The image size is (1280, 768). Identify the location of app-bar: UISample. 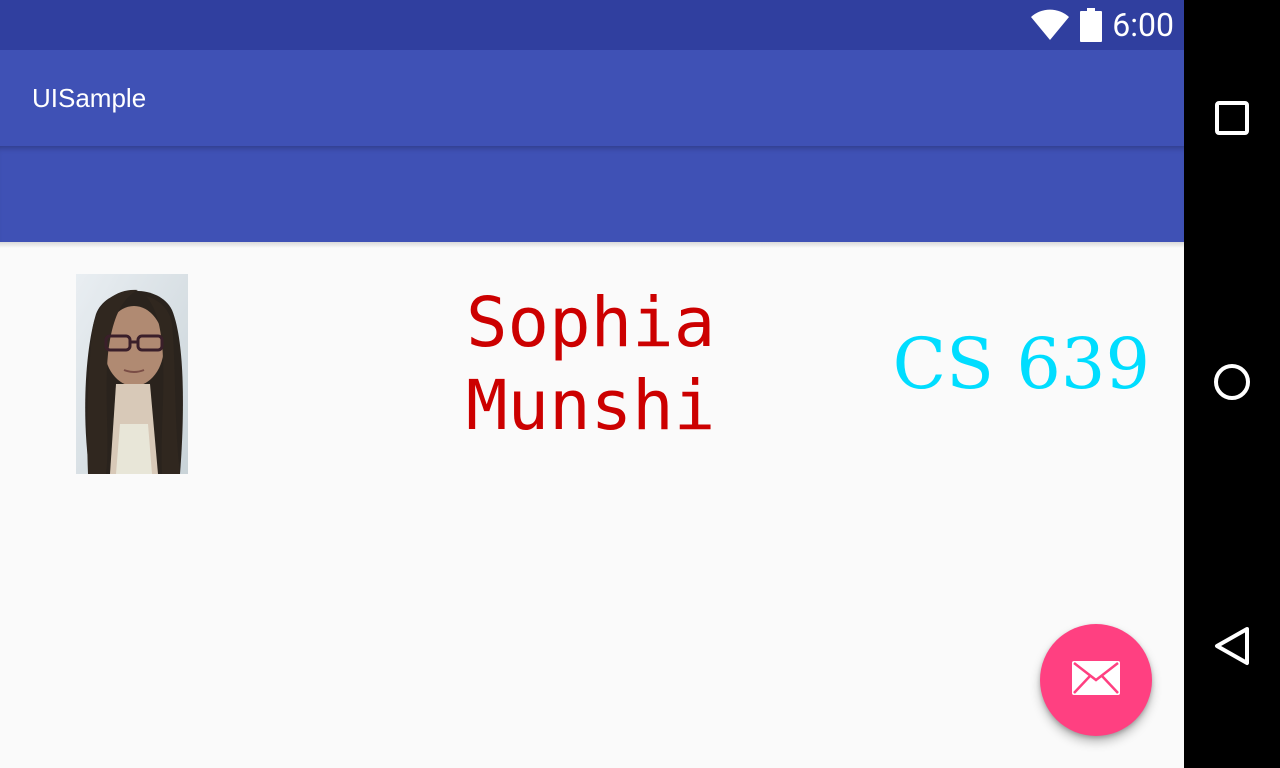
(592, 98).